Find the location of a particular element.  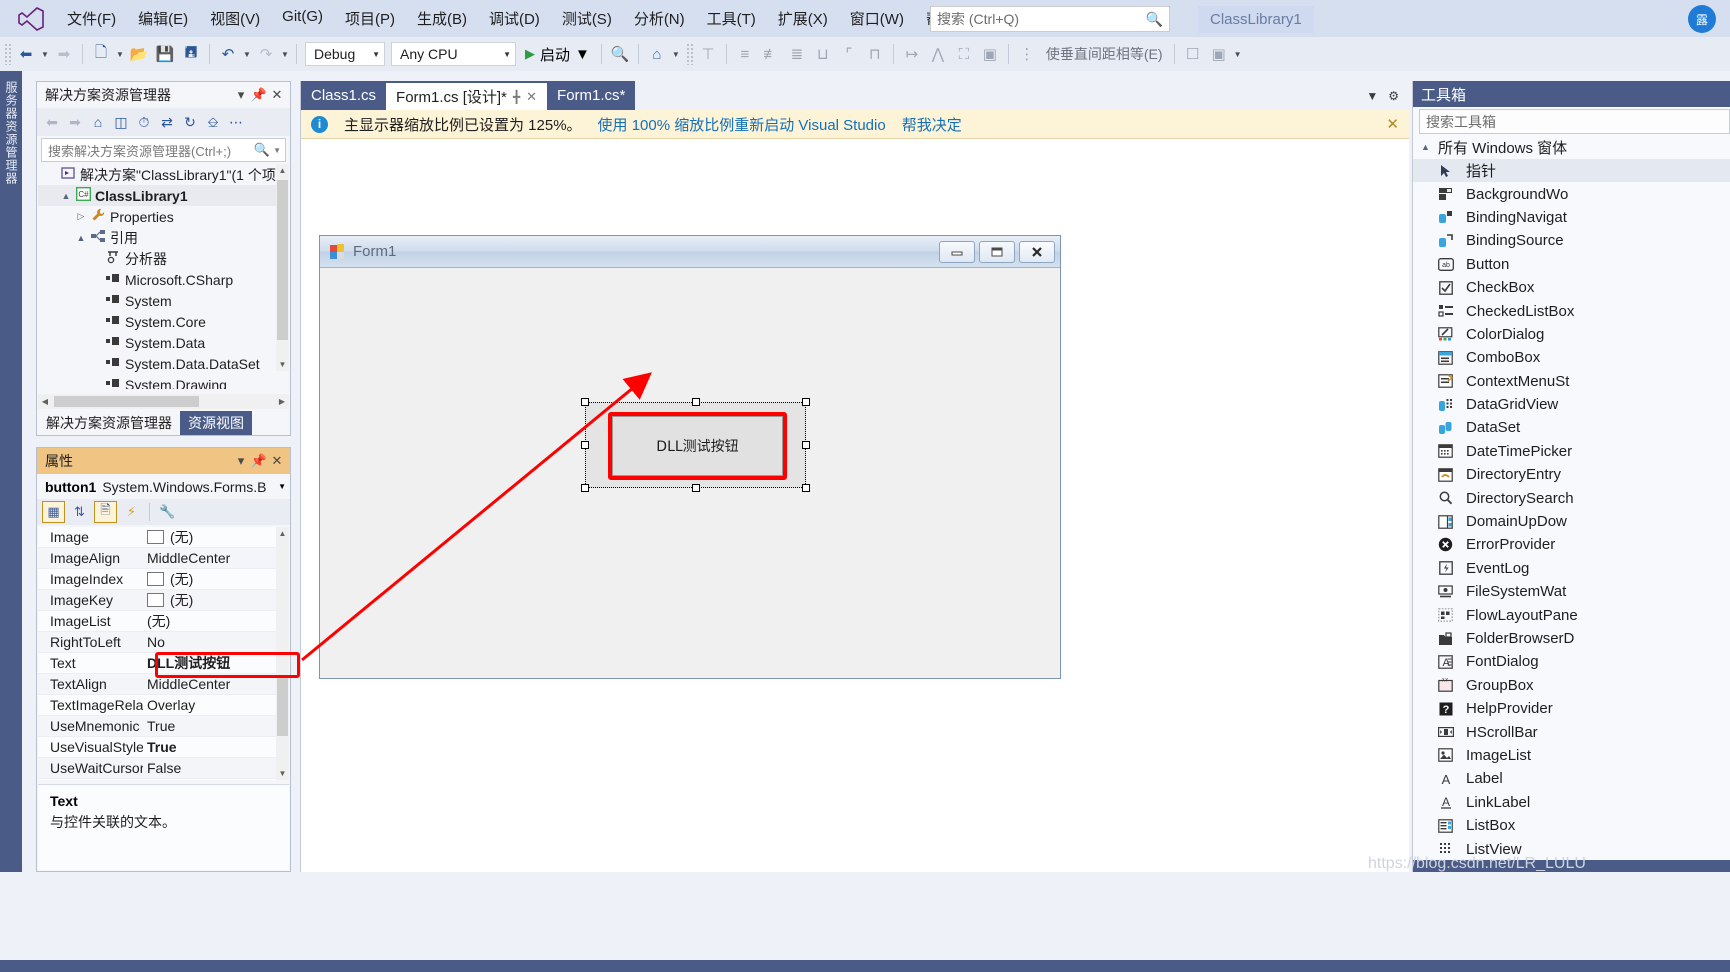

toolbox-item-指针: 指针 is located at coordinates (1571, 171).